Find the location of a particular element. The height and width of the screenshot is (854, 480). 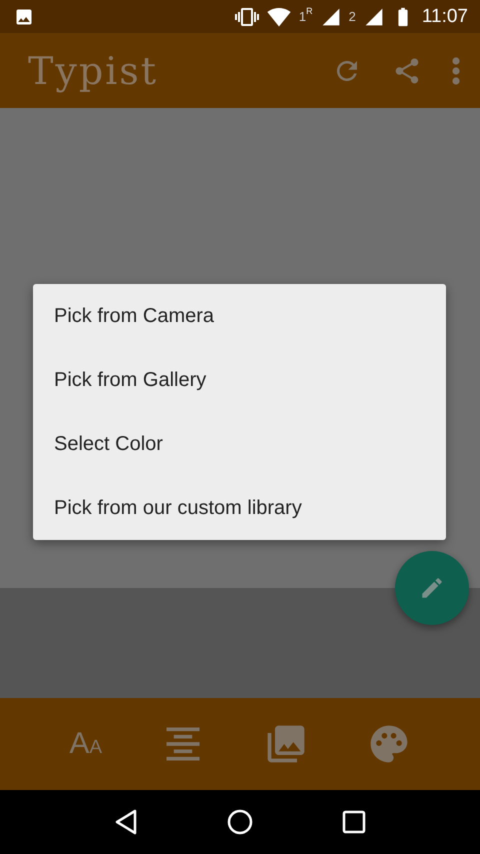

more-button is located at coordinates (456, 70).